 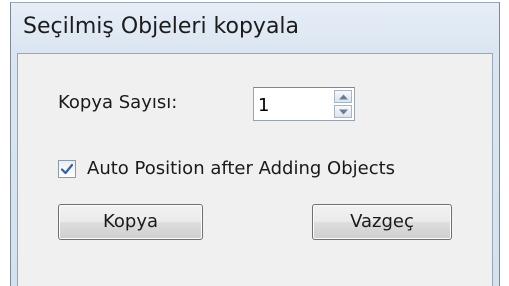 What do you see at coordinates (241, 168) in the screenshot?
I see `auto-position-label: Auto Position after Adding Objects` at bounding box center [241, 168].